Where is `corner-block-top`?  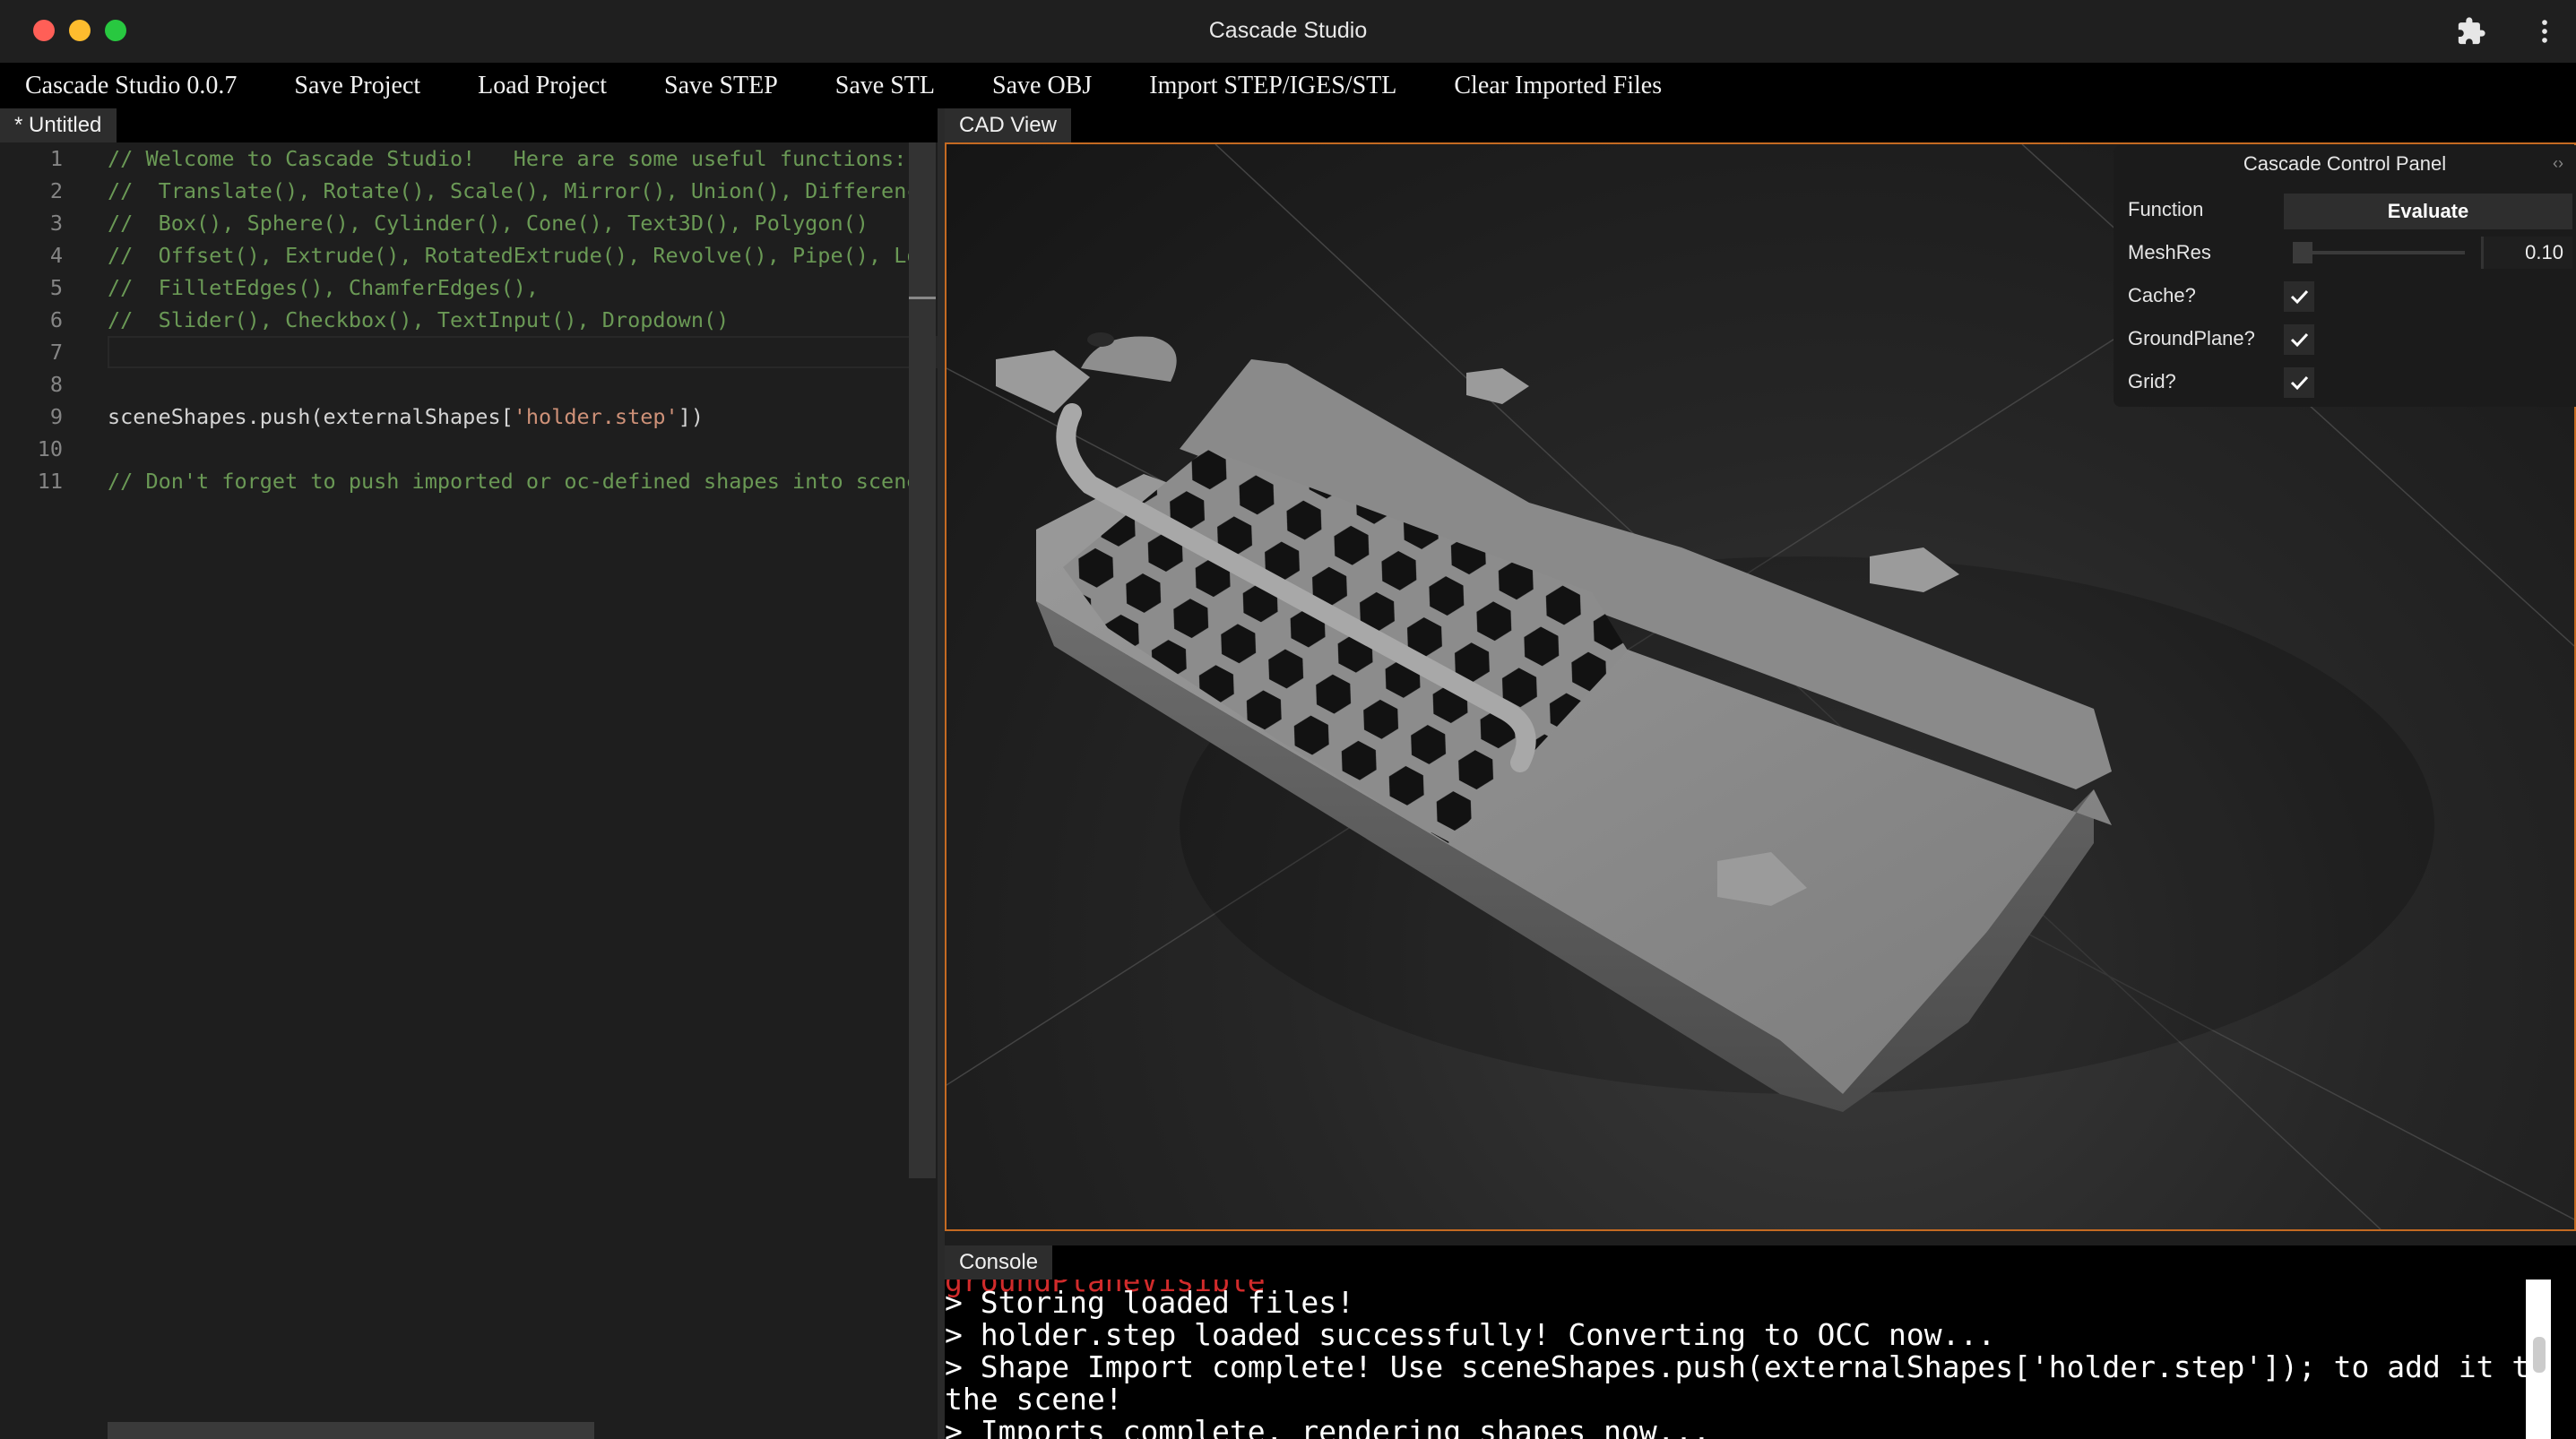 corner-block-top is located at coordinates (1497, 386).